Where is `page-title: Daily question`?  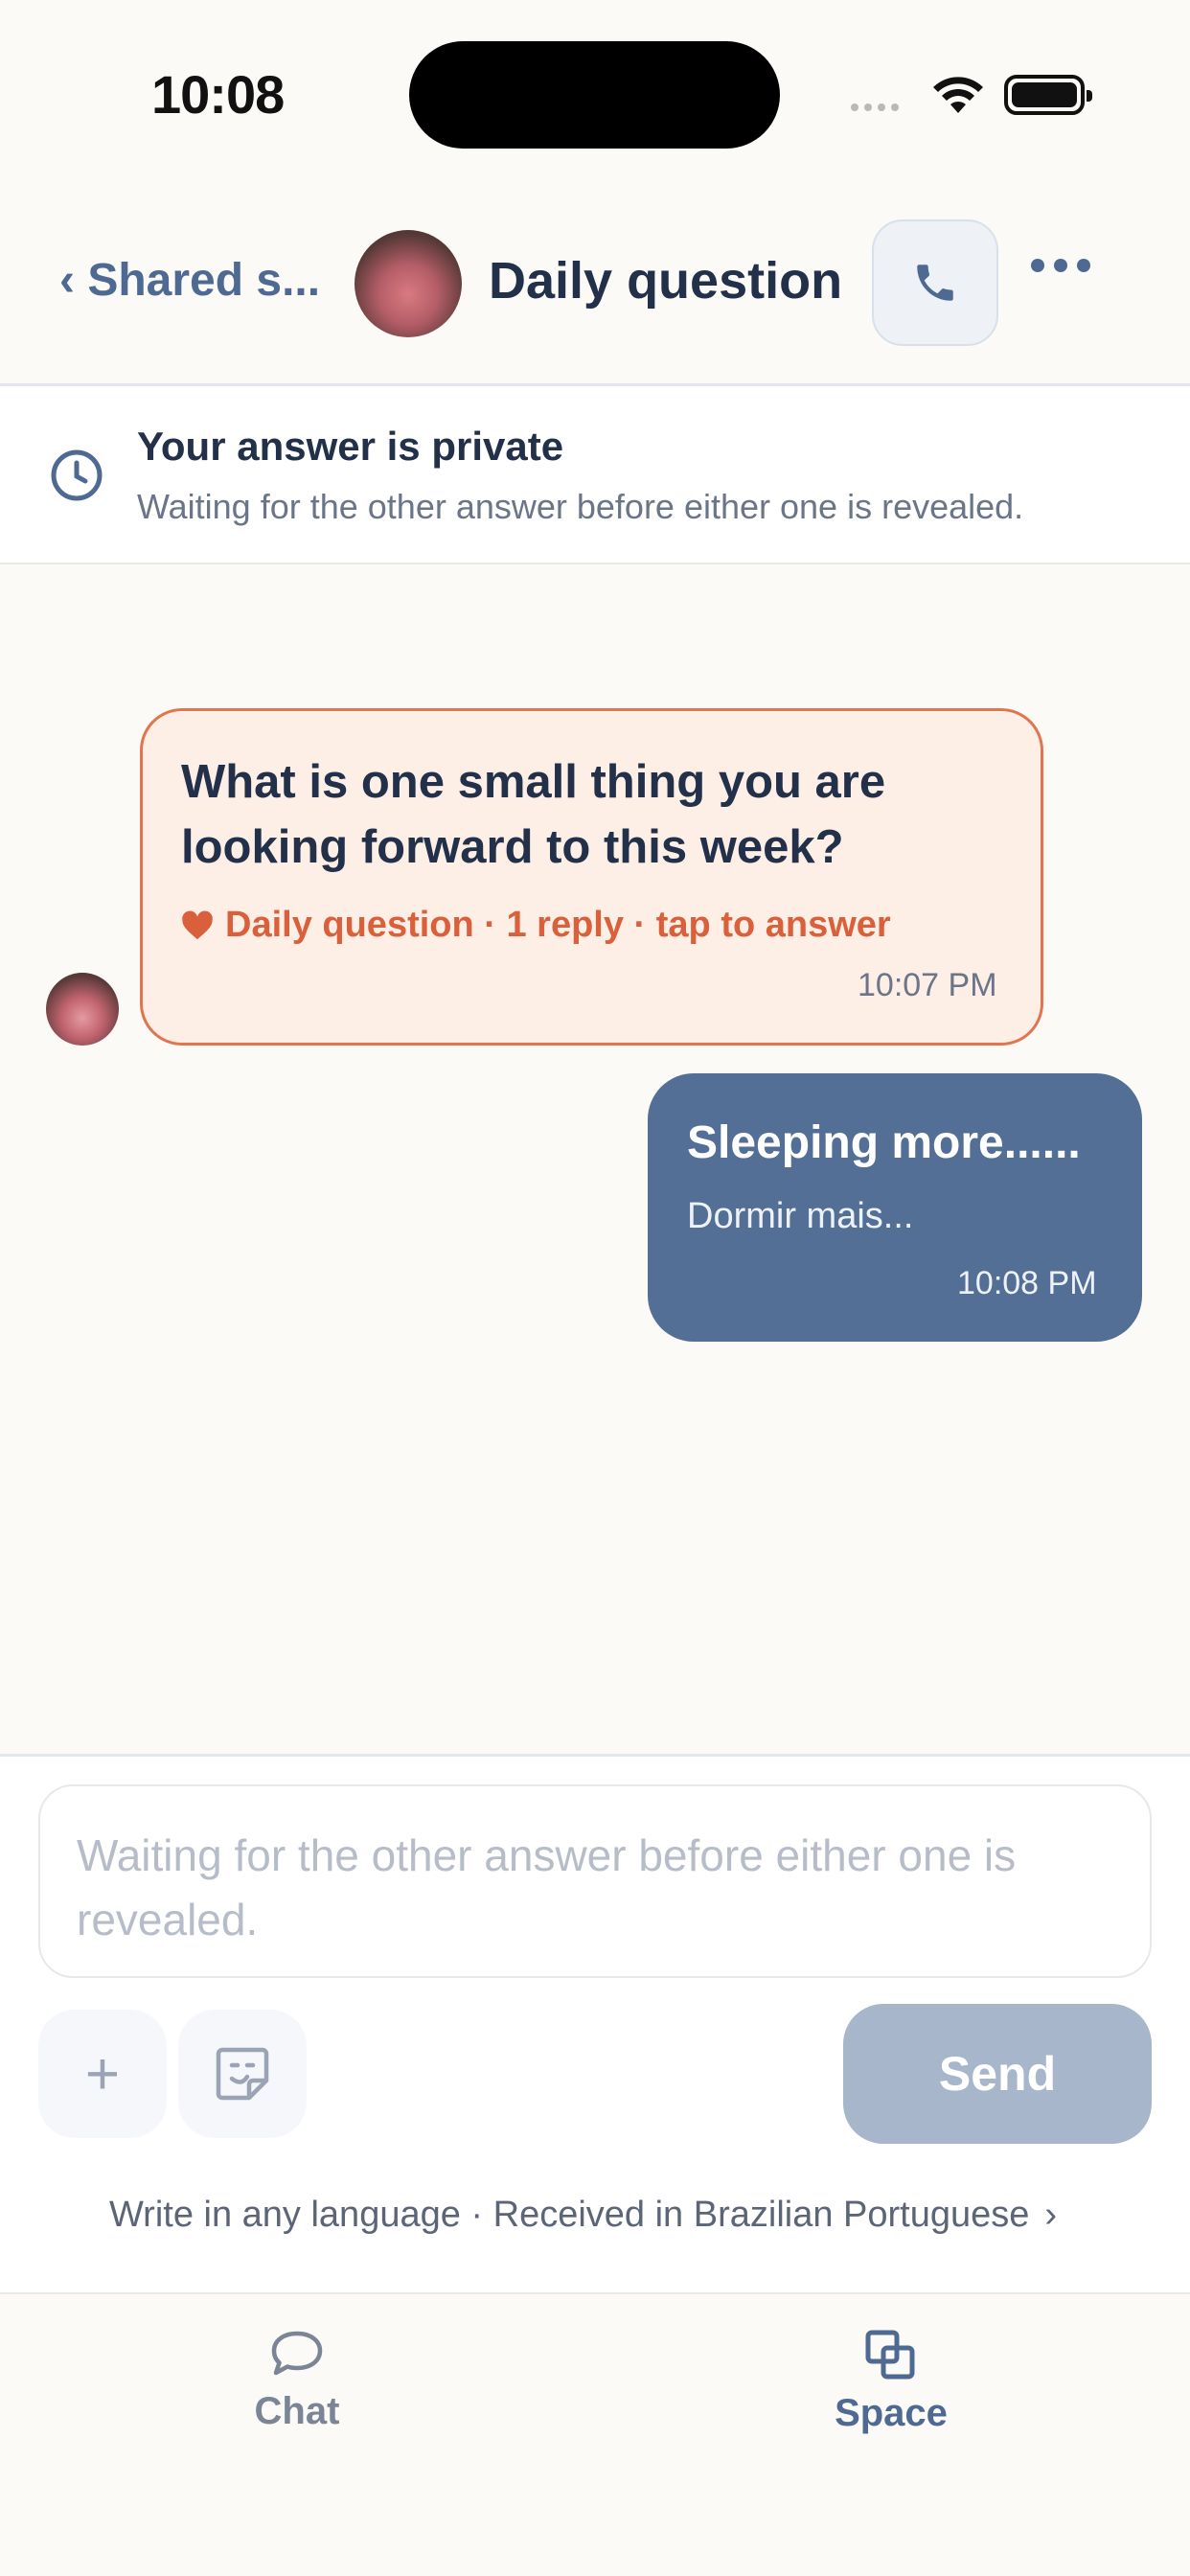
page-title: Daily question is located at coordinates (666, 281).